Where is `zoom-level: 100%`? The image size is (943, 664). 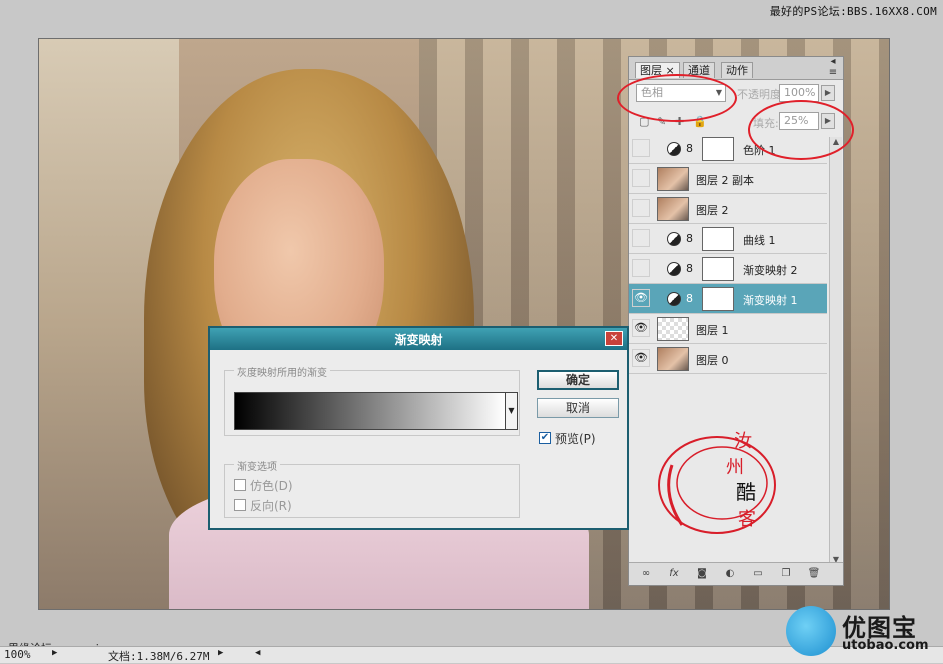 zoom-level: 100% is located at coordinates (17, 654).